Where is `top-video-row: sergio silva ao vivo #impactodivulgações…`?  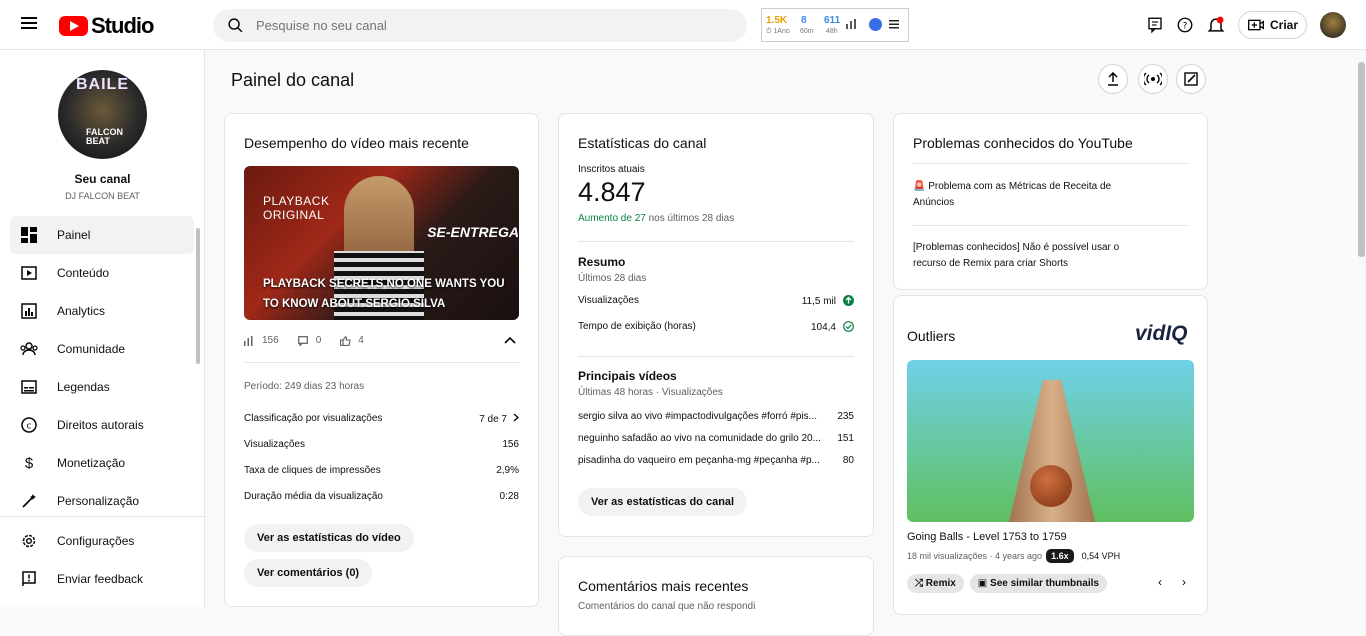 top-video-row: sergio silva ao vivo #impactodivulgações… is located at coordinates (716, 422).